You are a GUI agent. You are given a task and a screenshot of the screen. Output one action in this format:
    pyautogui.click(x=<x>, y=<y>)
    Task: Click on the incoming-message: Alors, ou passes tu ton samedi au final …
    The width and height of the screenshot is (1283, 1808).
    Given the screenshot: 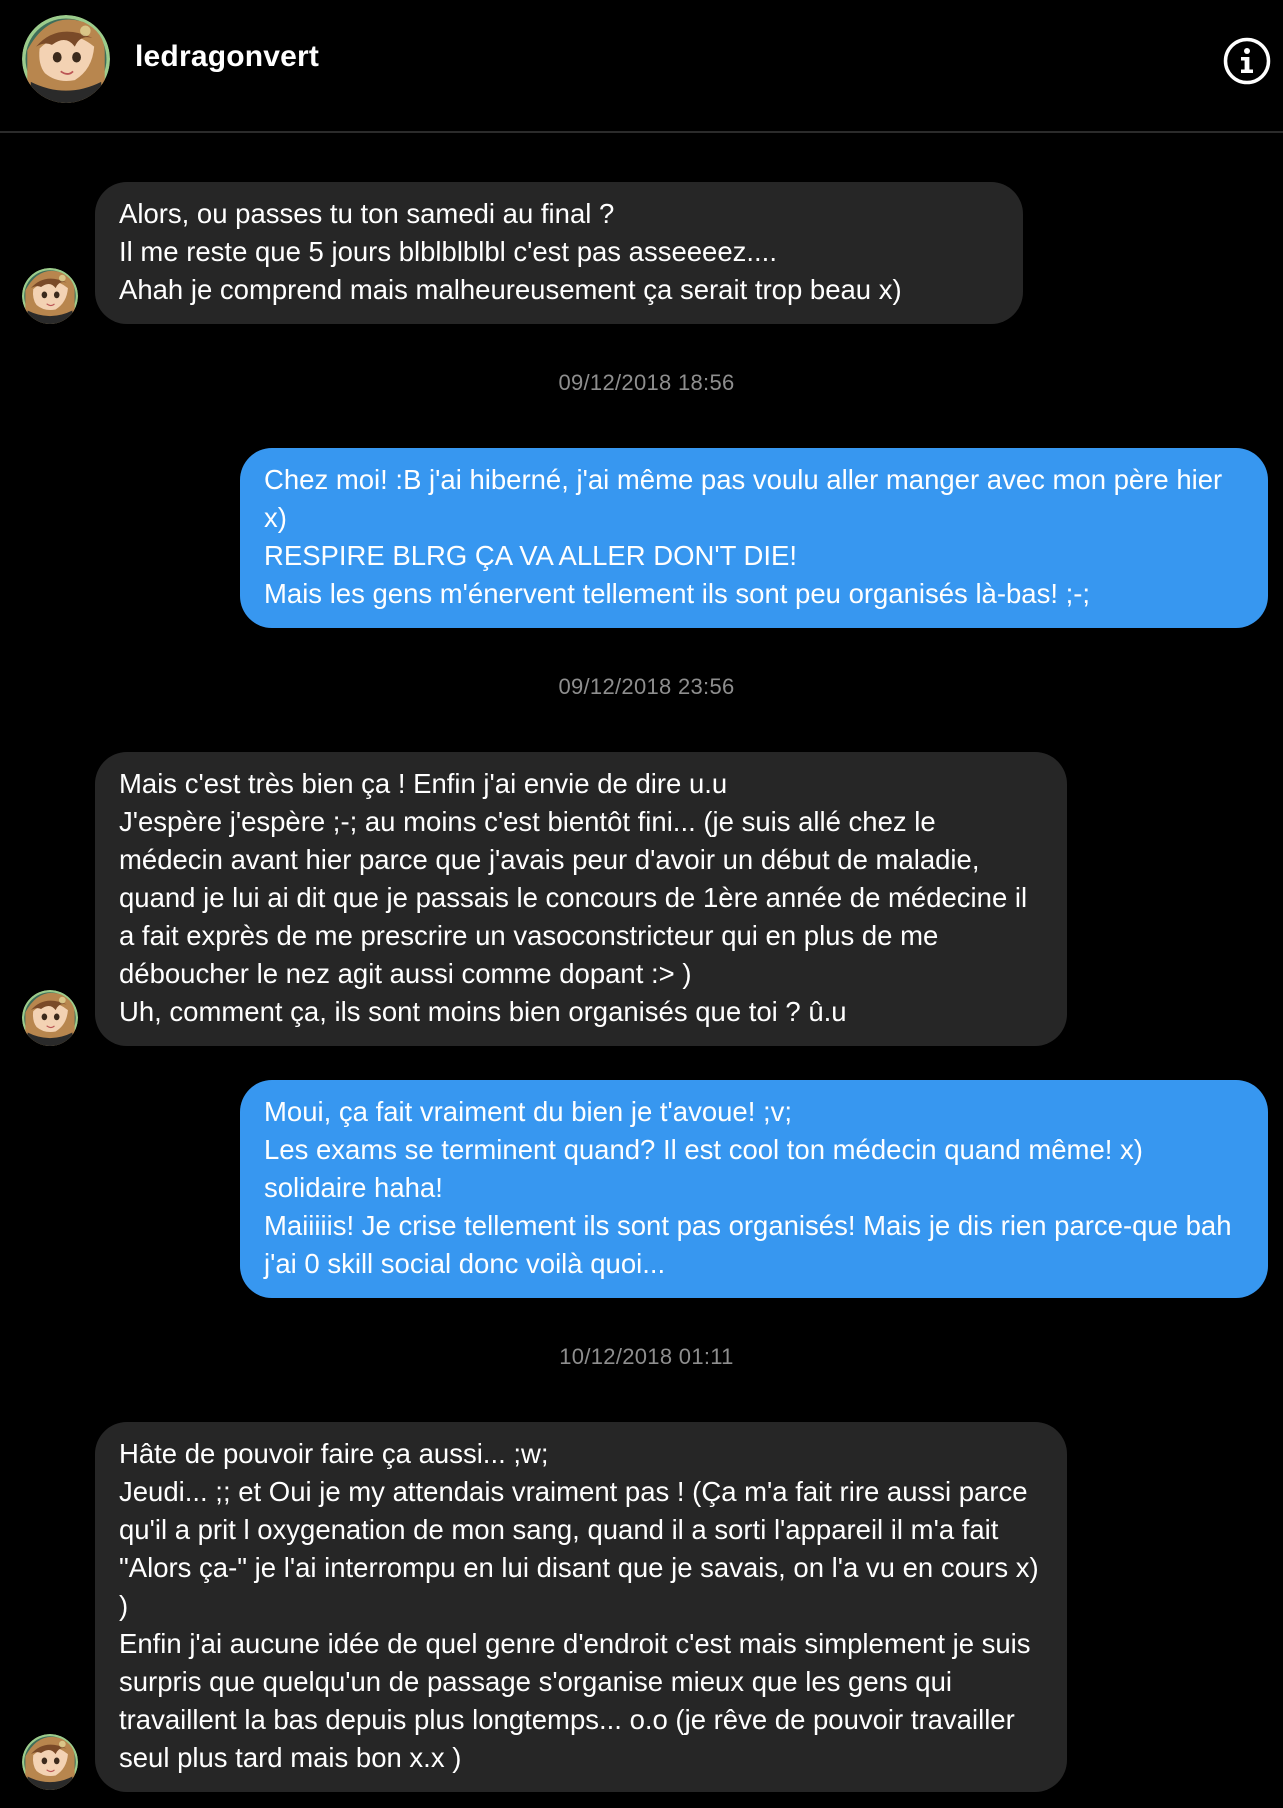 What is the action you would take?
    pyautogui.click(x=559, y=253)
    